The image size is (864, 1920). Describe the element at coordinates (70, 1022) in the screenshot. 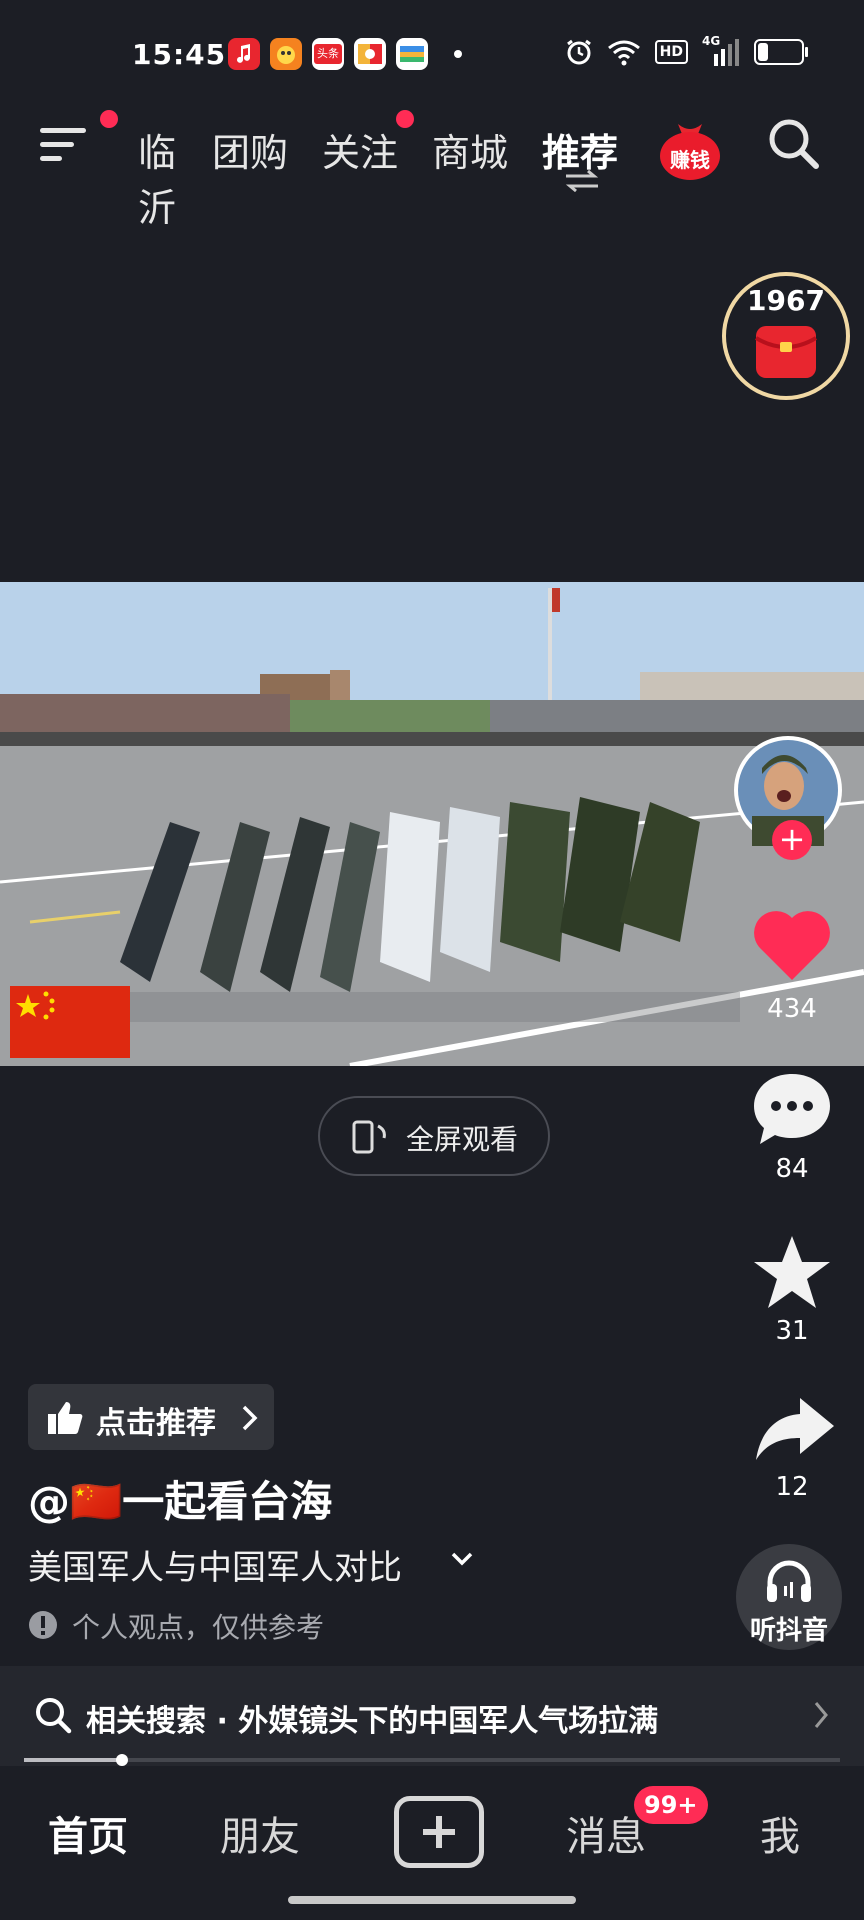

I see `china-flag-overlay` at that location.